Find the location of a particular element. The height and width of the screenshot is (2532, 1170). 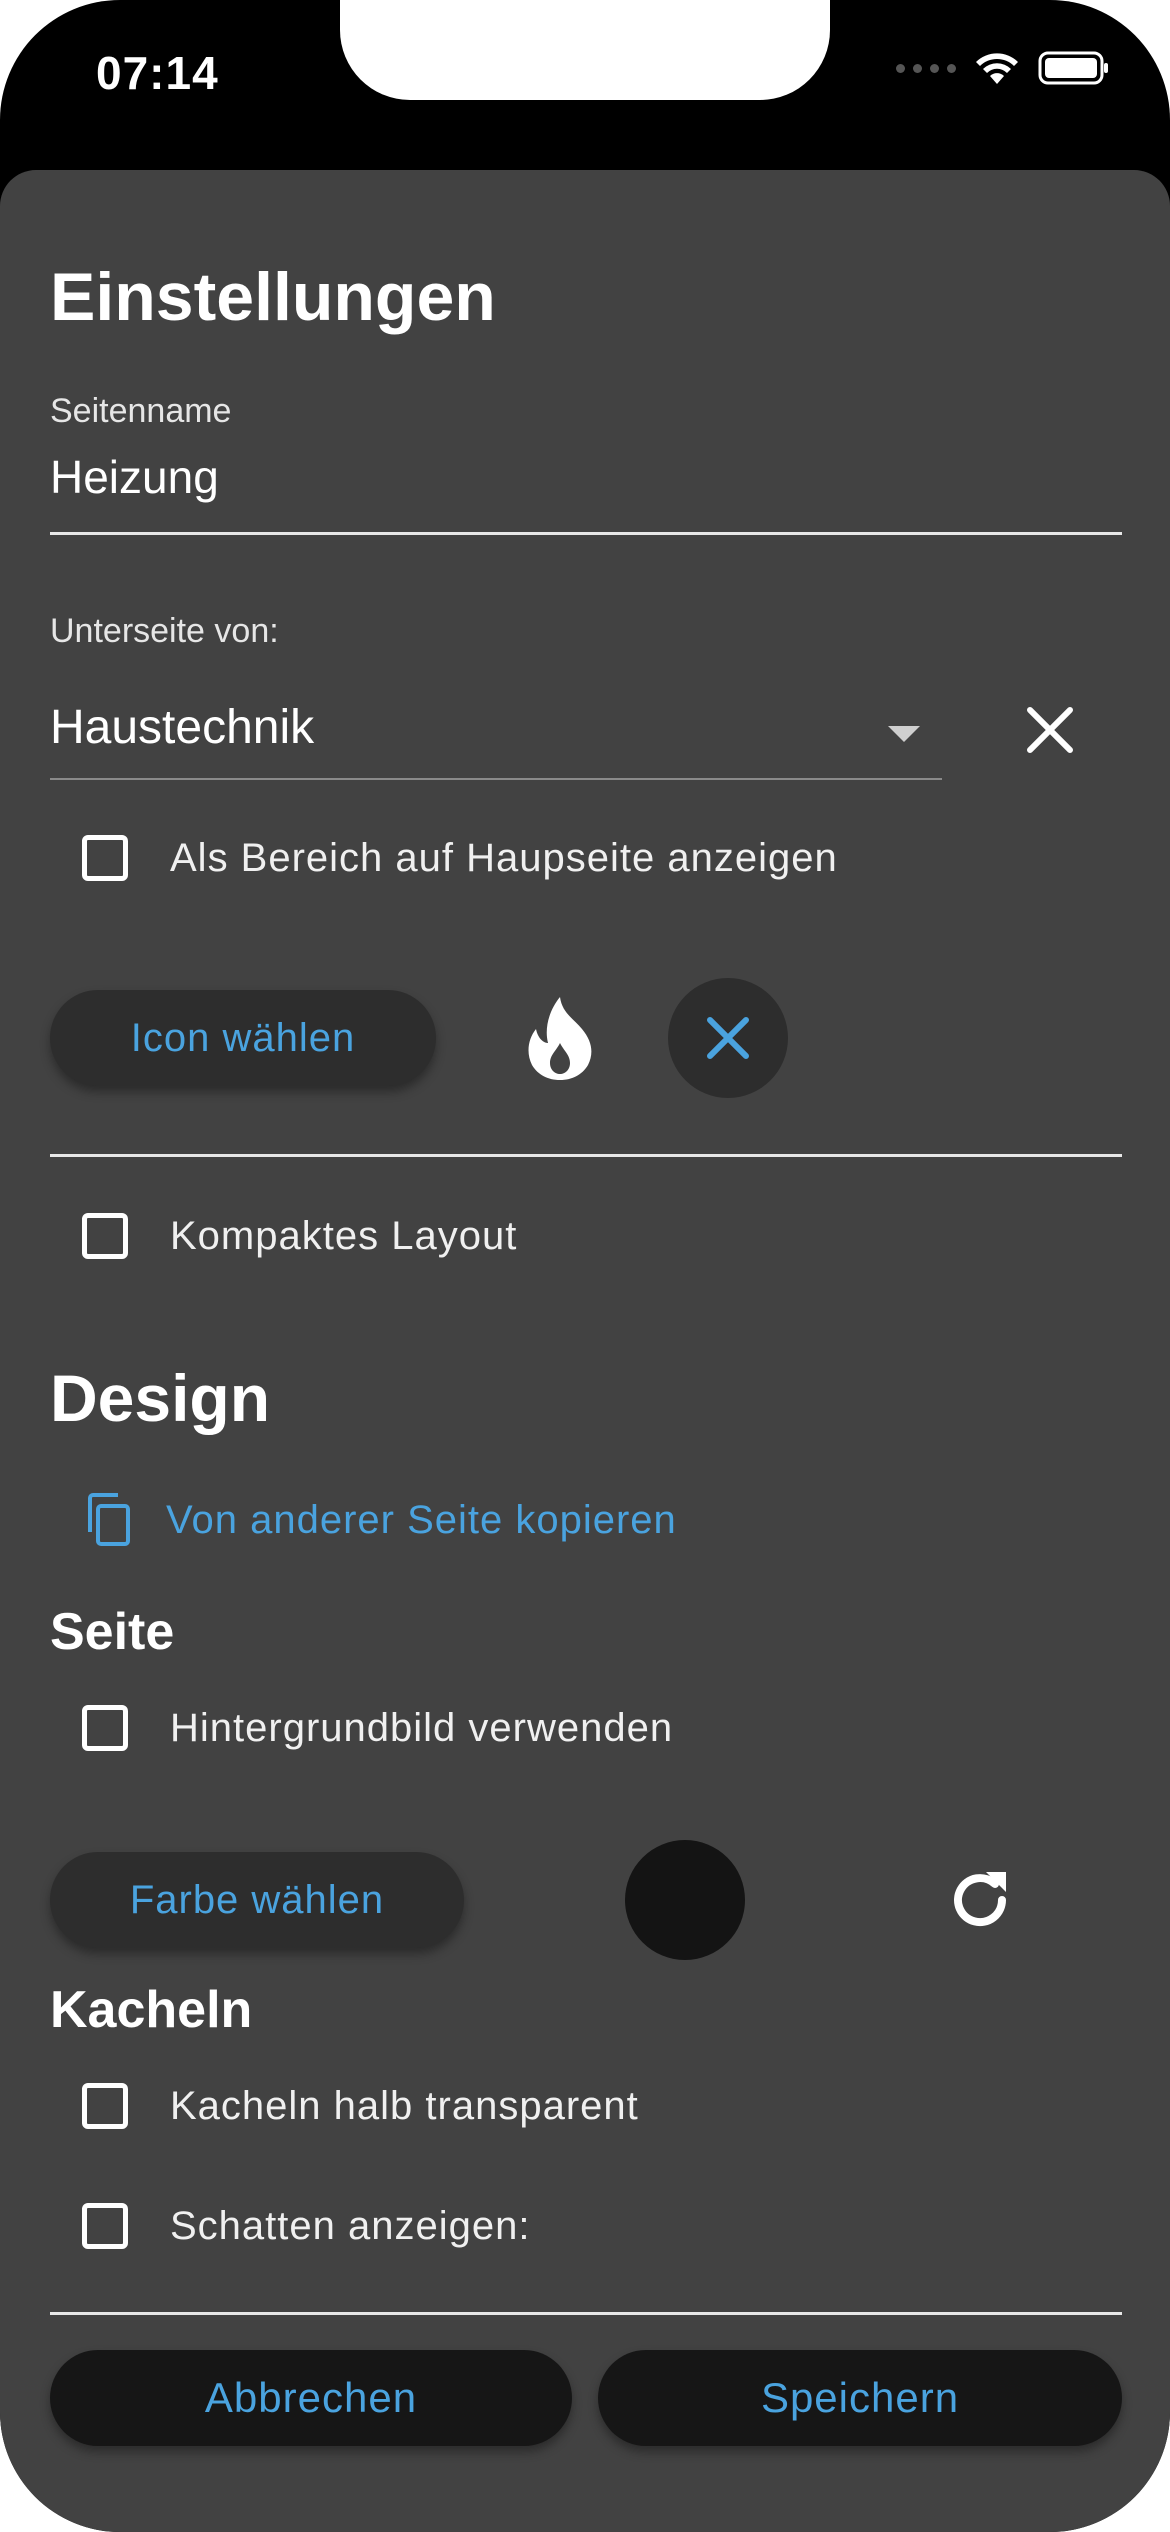

status-bar: 07:14 is located at coordinates (585, 75).